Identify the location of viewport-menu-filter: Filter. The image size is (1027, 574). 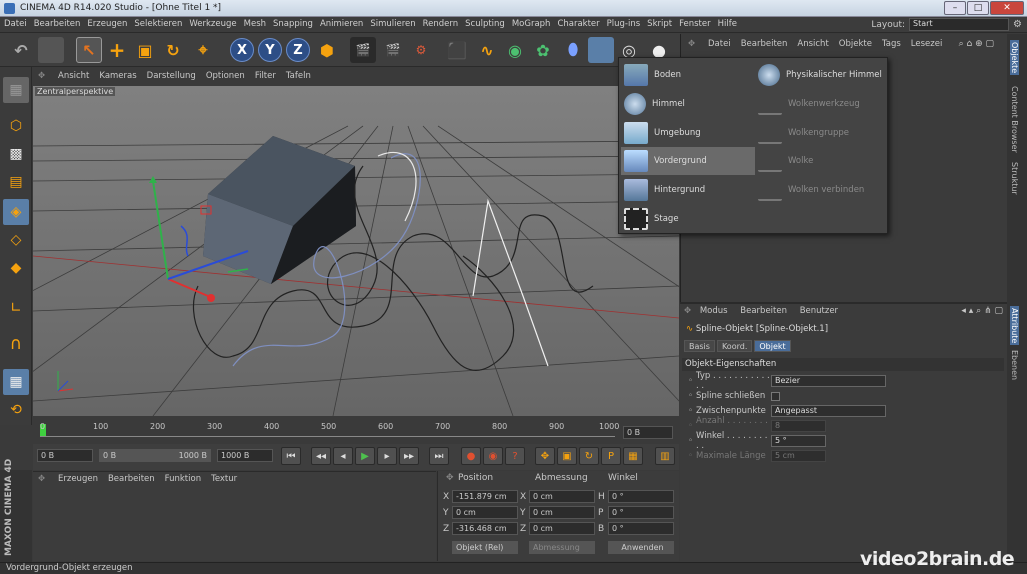
(265, 75).